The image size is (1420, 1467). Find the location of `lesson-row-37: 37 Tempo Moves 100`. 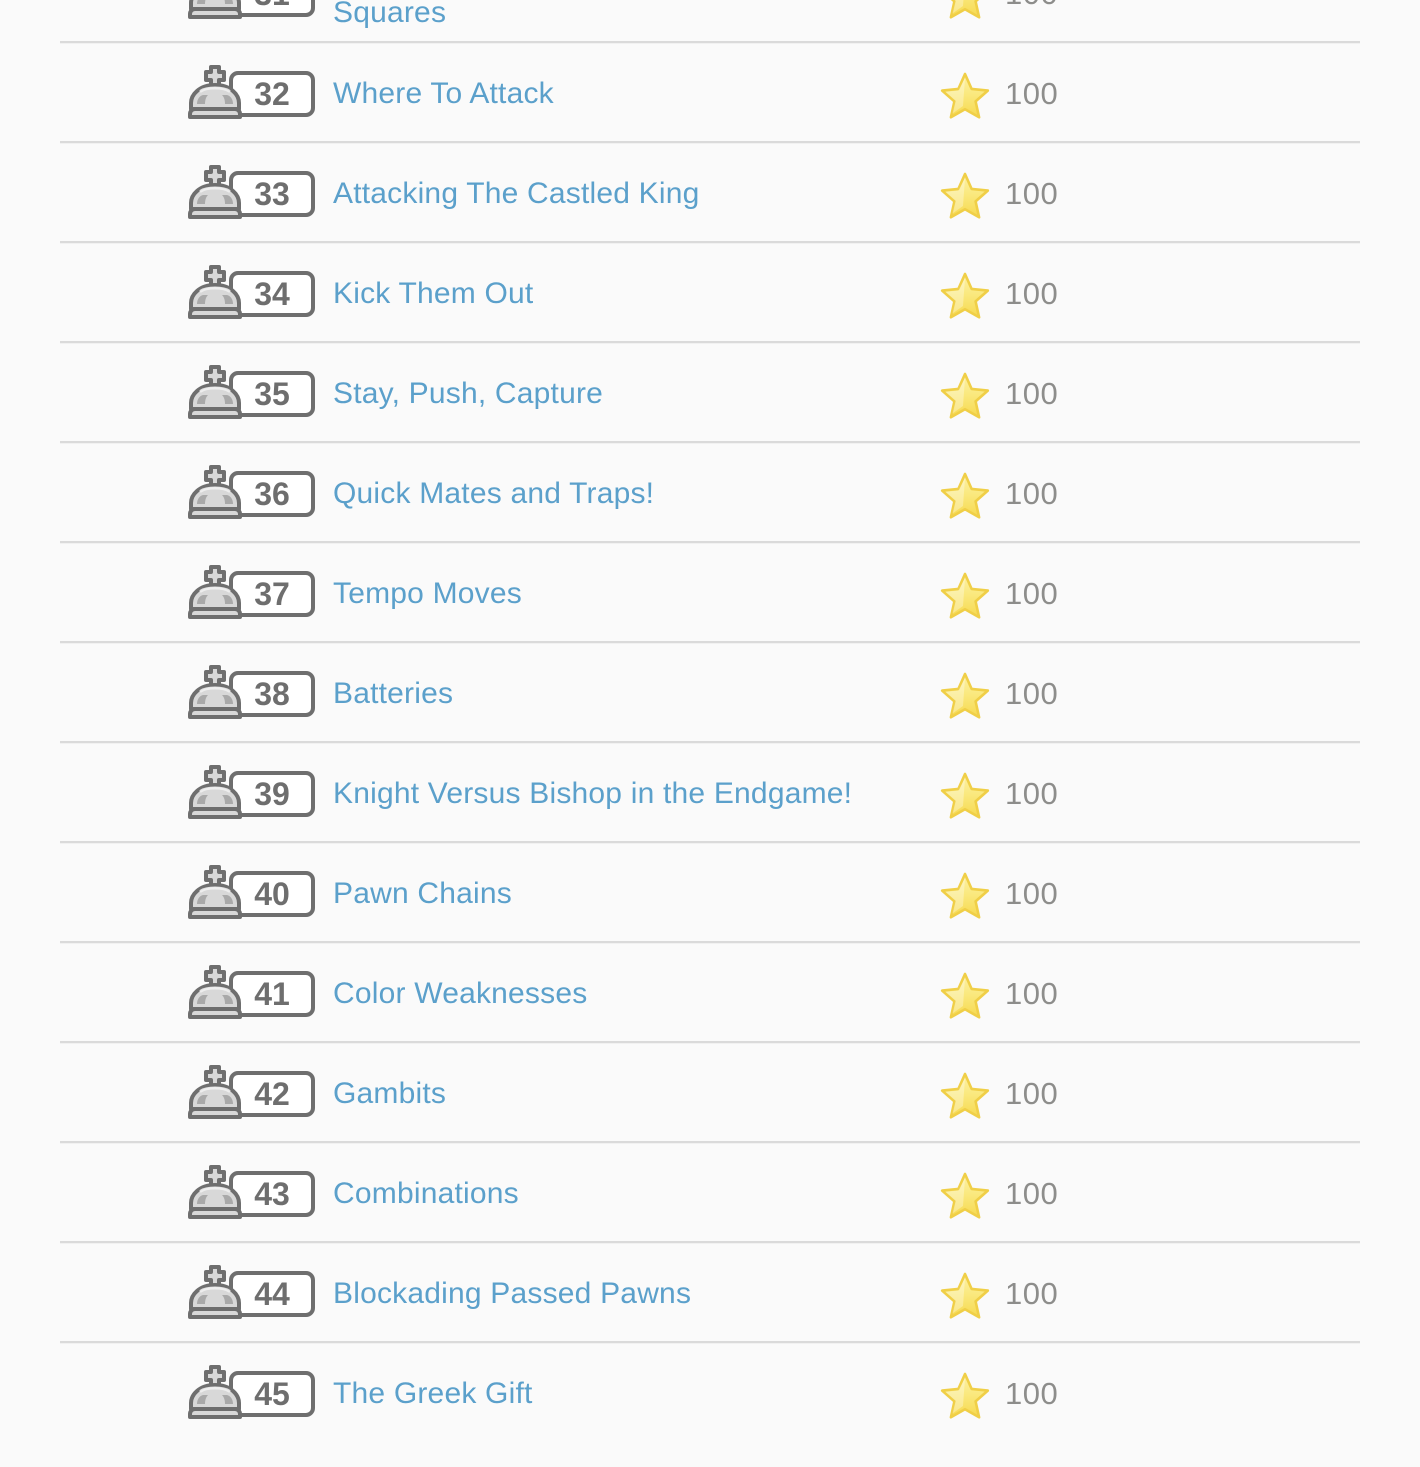

lesson-row-37: 37 Tempo Moves 100 is located at coordinates (710, 594).